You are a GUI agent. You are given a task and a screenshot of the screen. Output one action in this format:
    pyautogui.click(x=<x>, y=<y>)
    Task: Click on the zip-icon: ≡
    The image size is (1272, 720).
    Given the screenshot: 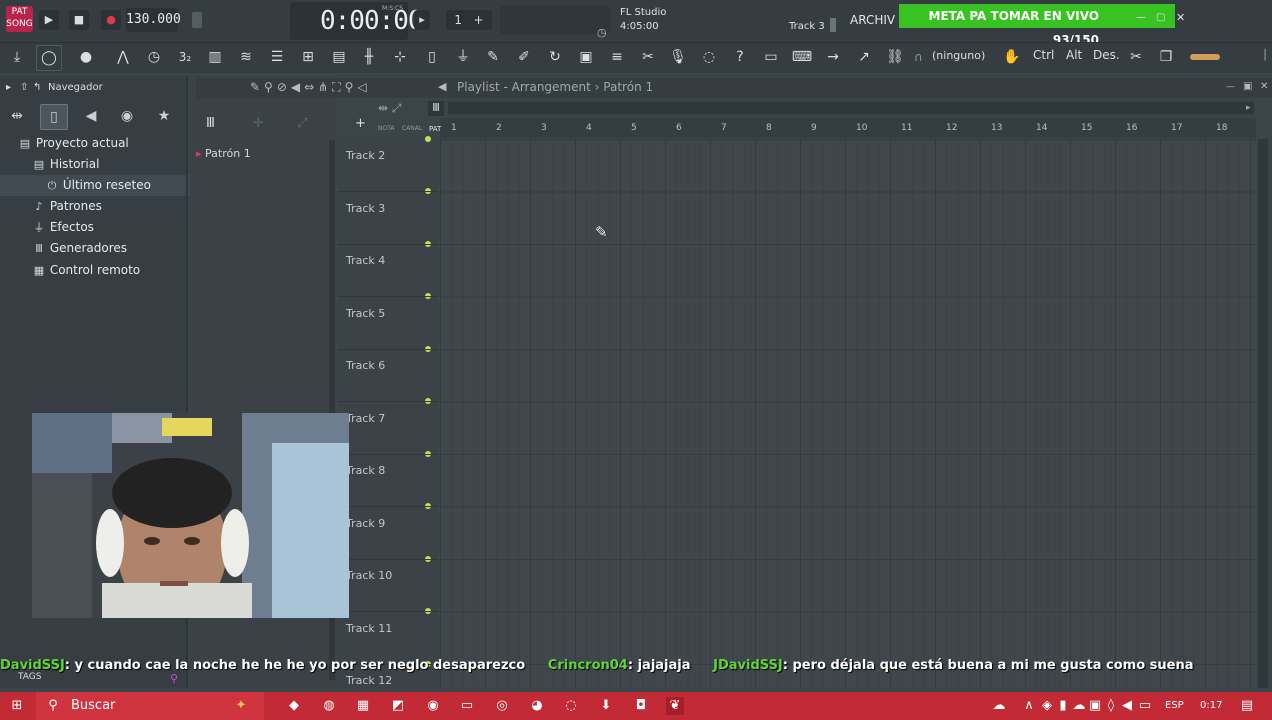 What is the action you would take?
    pyautogui.click(x=617, y=57)
    